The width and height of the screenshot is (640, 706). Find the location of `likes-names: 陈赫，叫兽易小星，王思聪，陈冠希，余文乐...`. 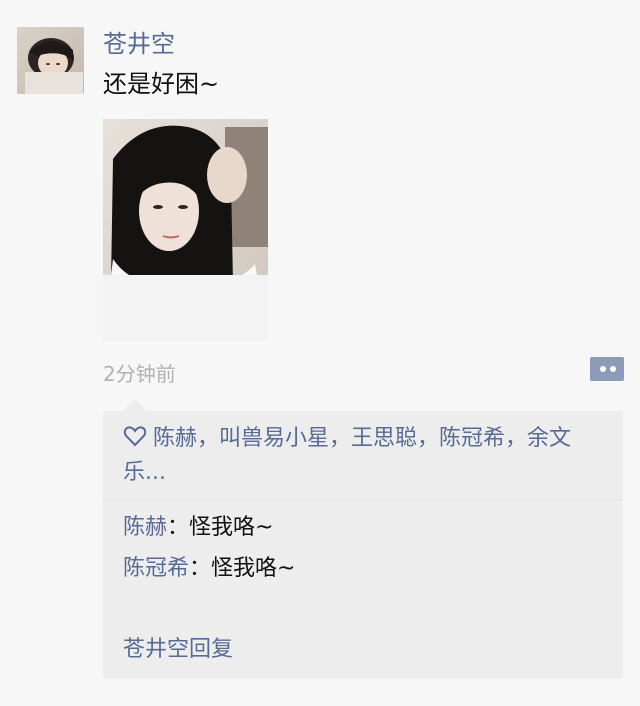

likes-names: 陈赫，叫兽易小星，王思聪，陈冠希，余文乐... is located at coordinates (347, 455).